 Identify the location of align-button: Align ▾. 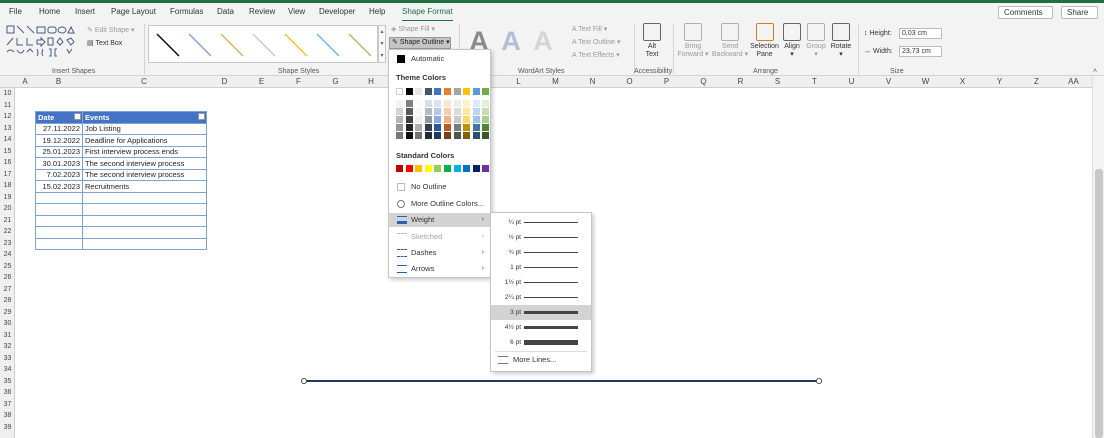
(792, 41).